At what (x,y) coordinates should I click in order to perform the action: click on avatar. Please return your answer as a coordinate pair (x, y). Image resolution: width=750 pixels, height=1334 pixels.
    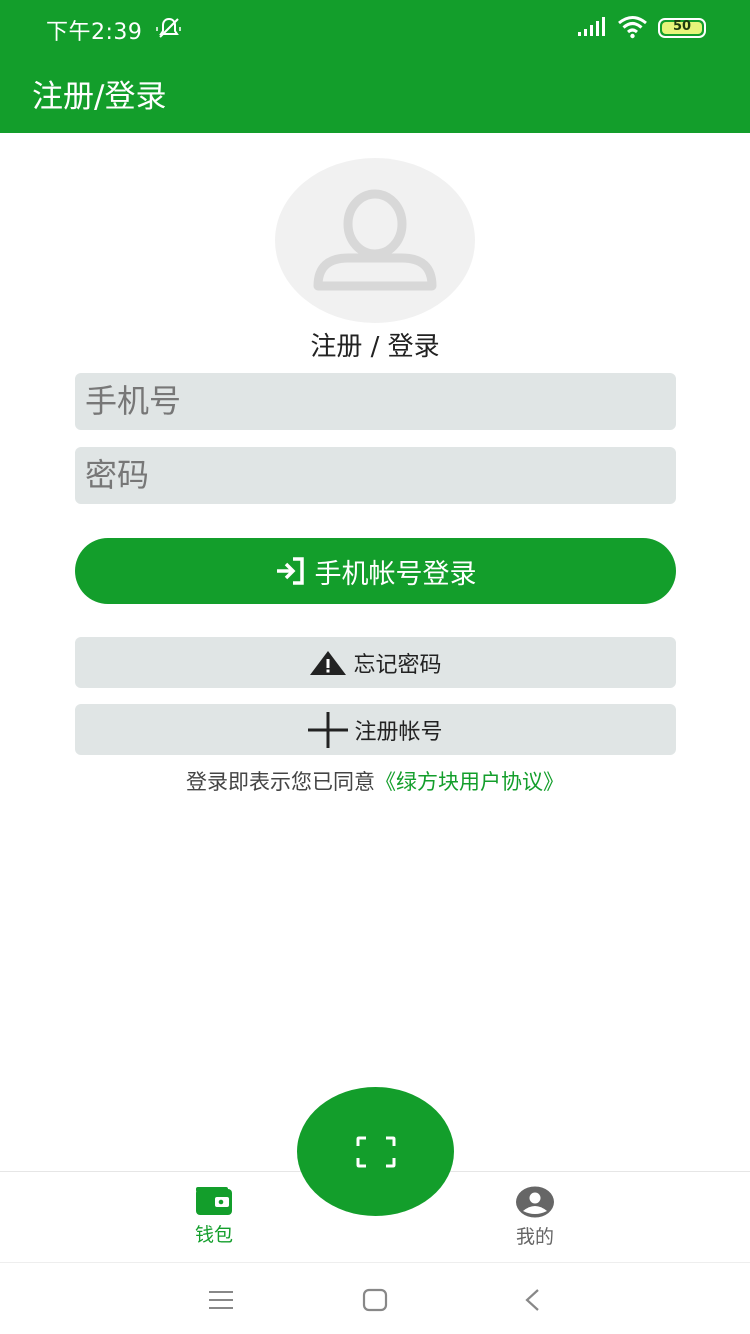
    Looking at the image, I should click on (375, 240).